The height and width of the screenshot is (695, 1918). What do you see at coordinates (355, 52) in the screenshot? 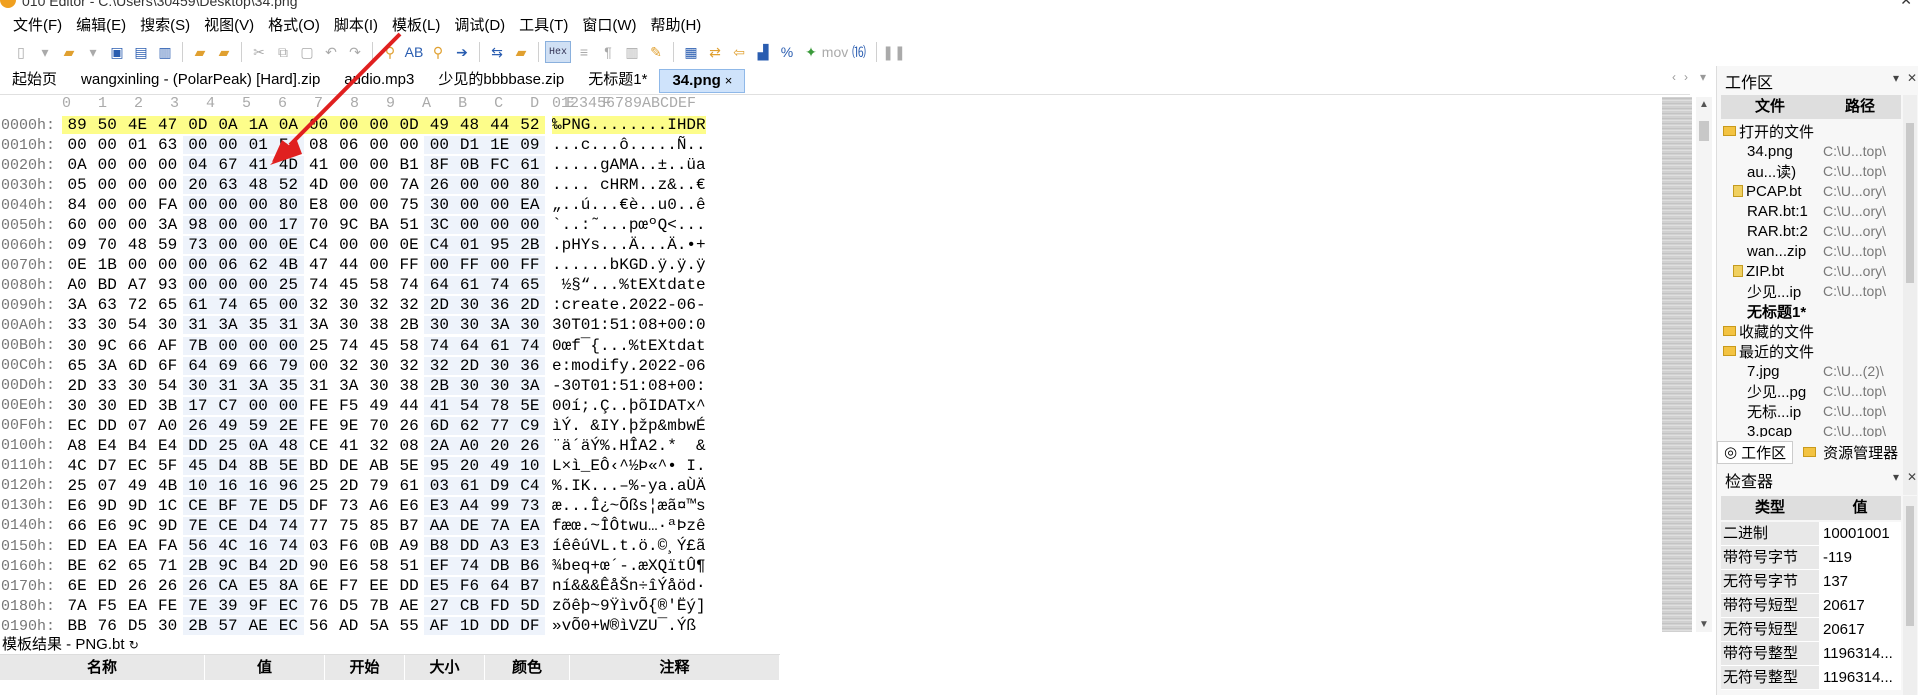
I see `redo-icon: ↷` at bounding box center [355, 52].